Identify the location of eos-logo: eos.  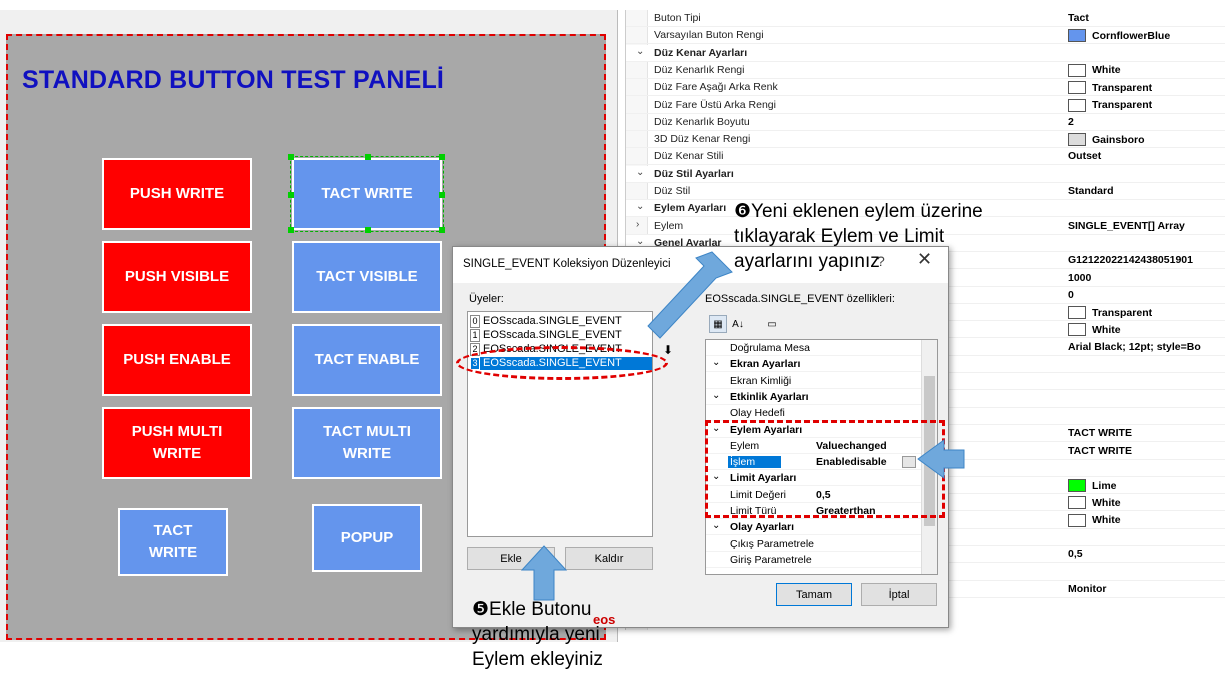
(604, 619).